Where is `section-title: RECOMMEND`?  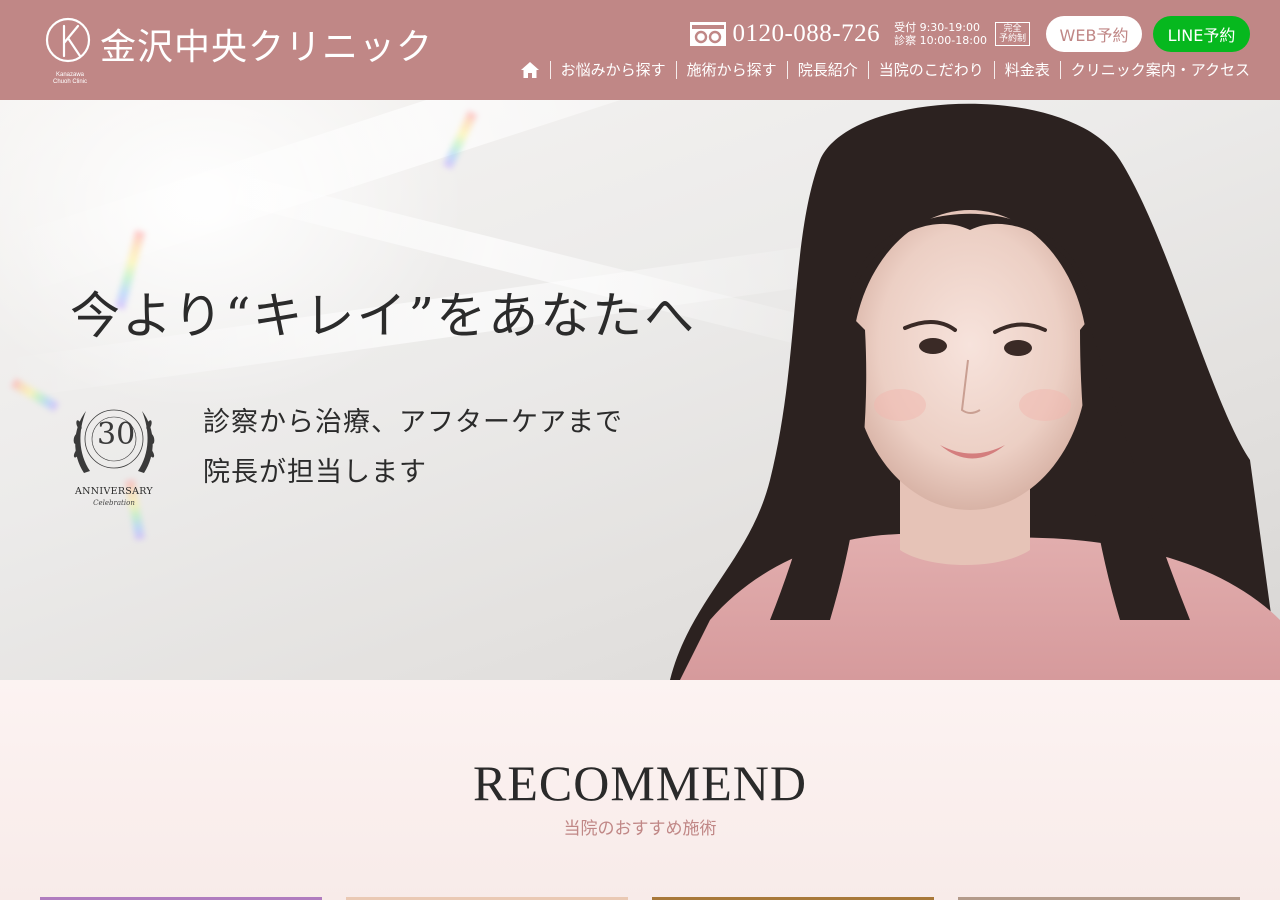 section-title: RECOMMEND is located at coordinates (640, 783).